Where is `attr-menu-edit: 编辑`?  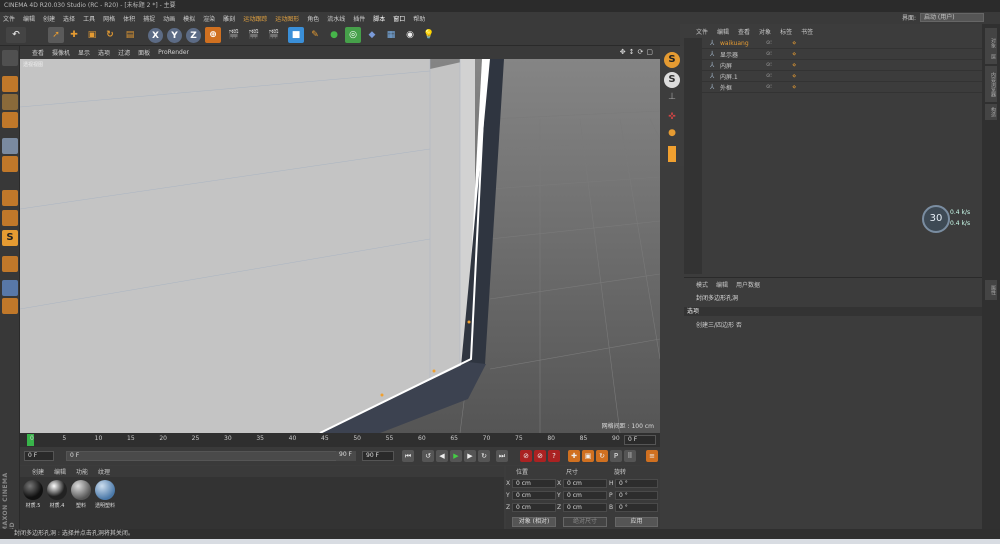
attr-menu-edit: 编辑 is located at coordinates (722, 284).